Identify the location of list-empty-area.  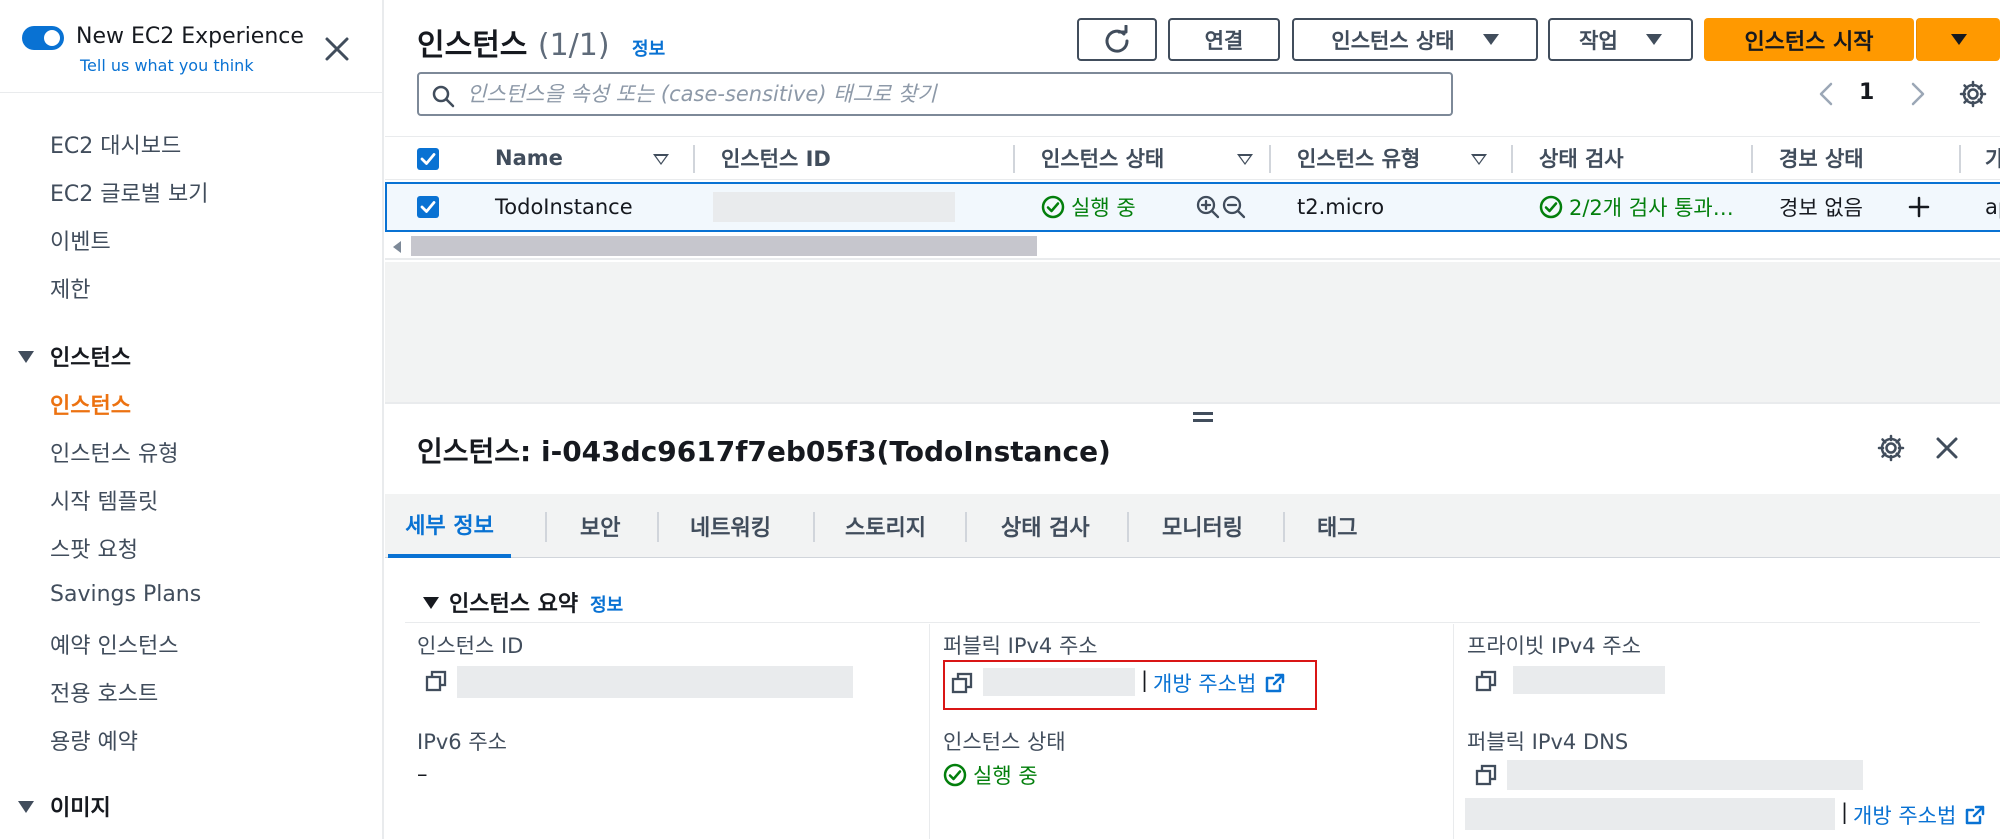
(1192, 332).